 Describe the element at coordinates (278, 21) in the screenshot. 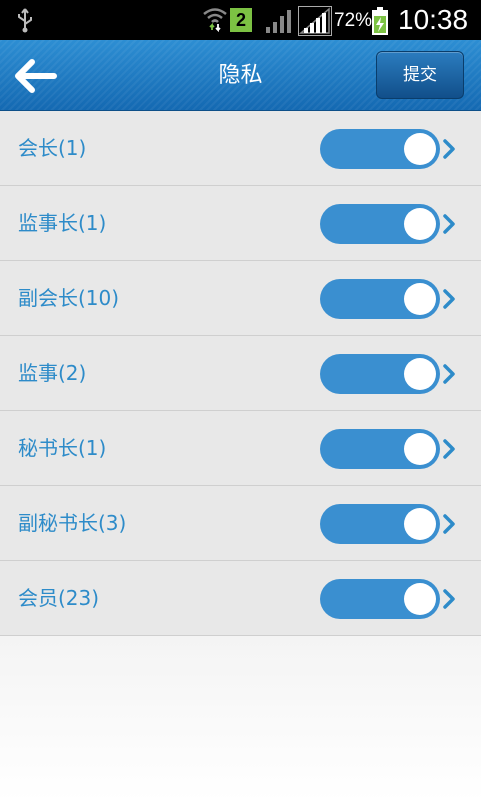

I see `signal-icon` at that location.